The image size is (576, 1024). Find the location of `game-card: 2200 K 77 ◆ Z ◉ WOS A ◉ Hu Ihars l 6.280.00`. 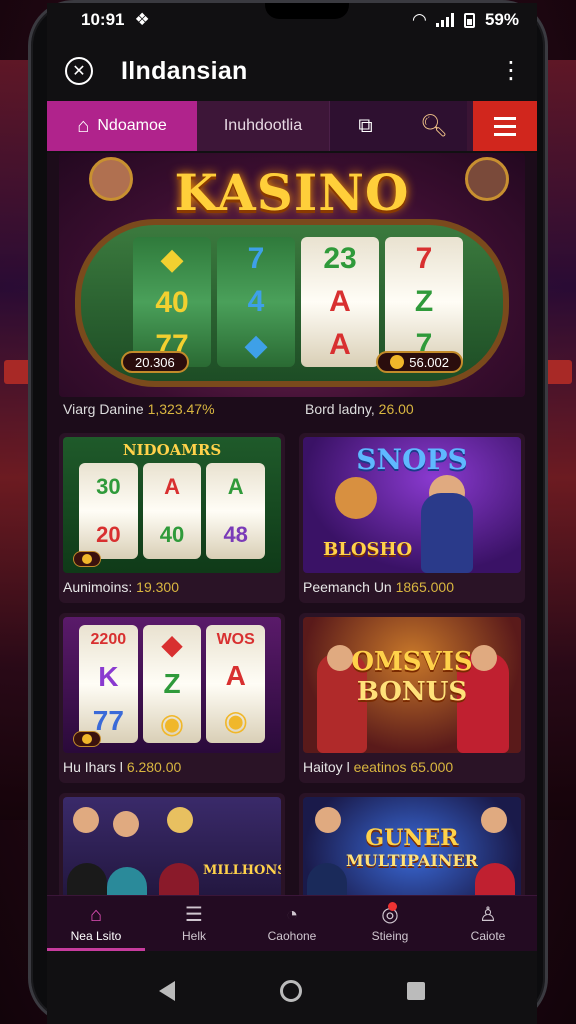

game-card: 2200 K 77 ◆ Z ◉ WOS A ◉ Hu Ihars l 6.280.00 is located at coordinates (172, 698).